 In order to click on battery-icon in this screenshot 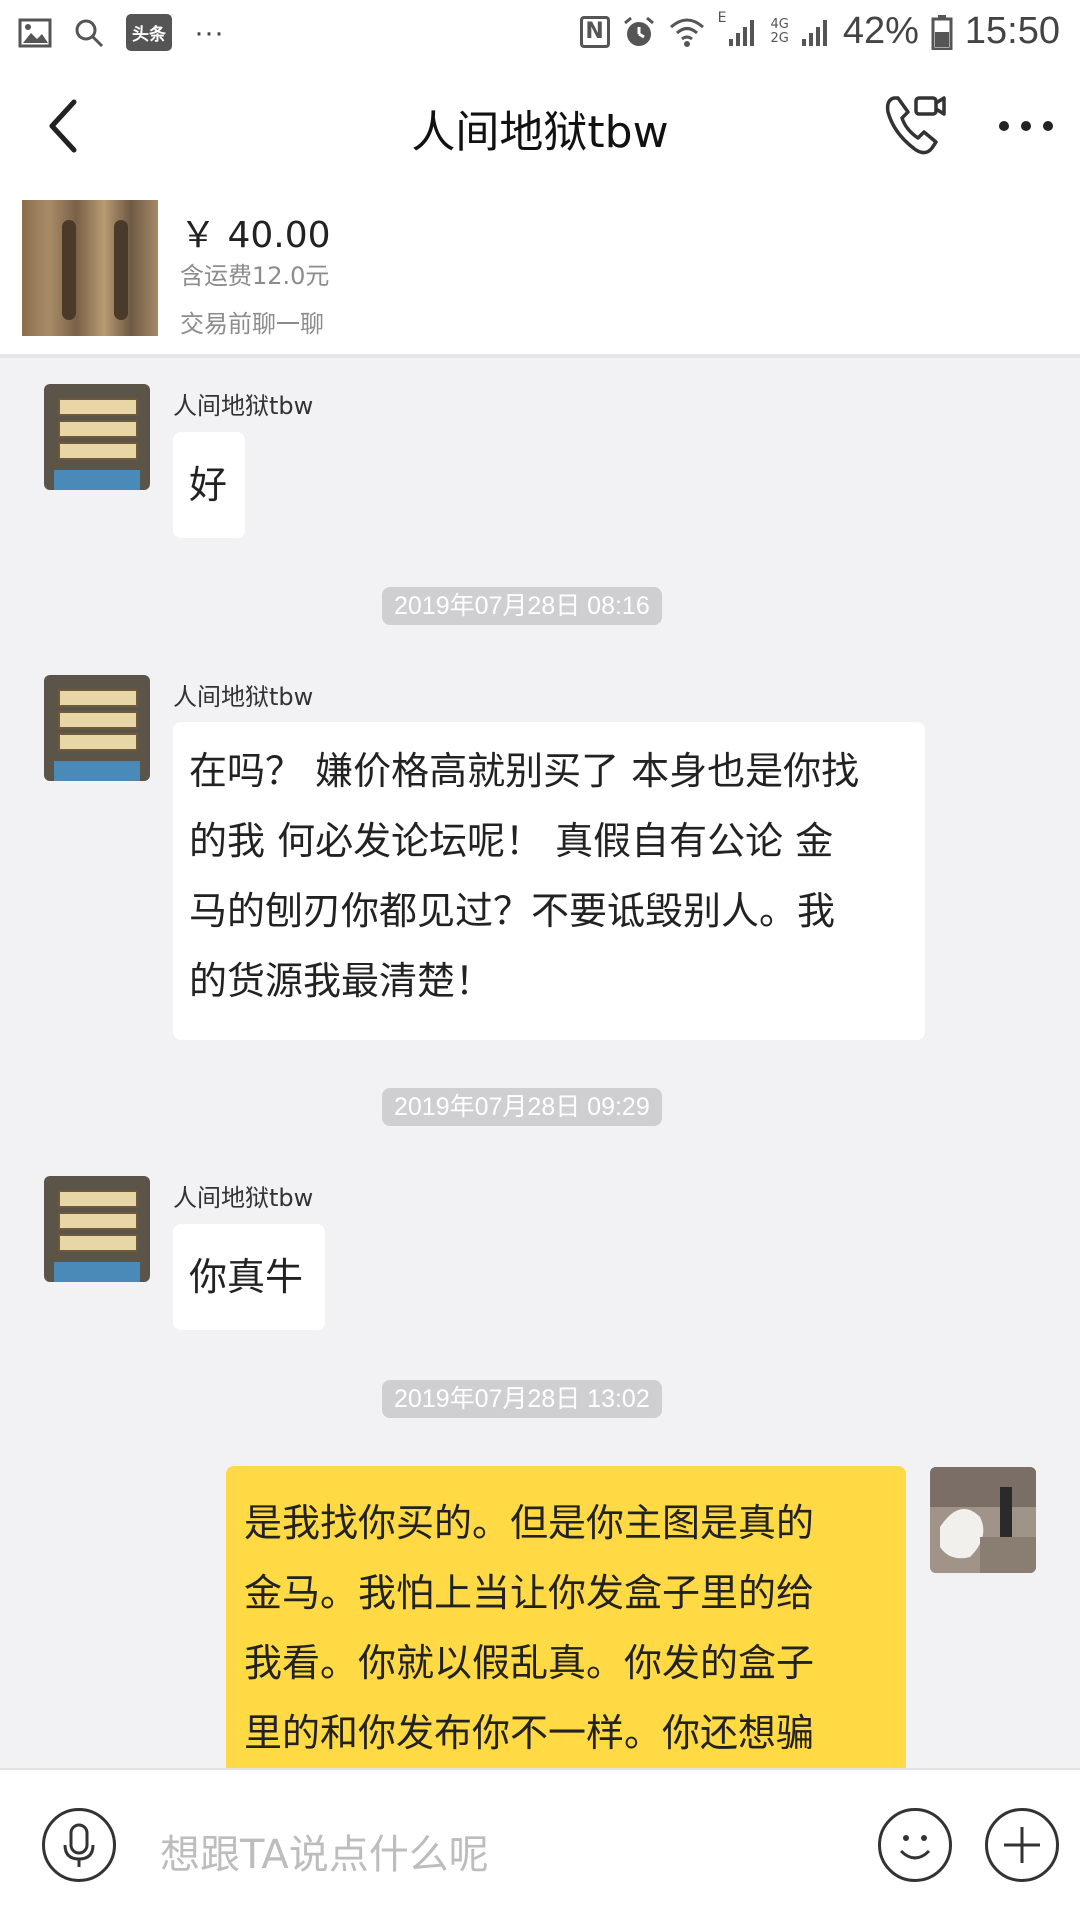, I will do `click(942, 32)`.